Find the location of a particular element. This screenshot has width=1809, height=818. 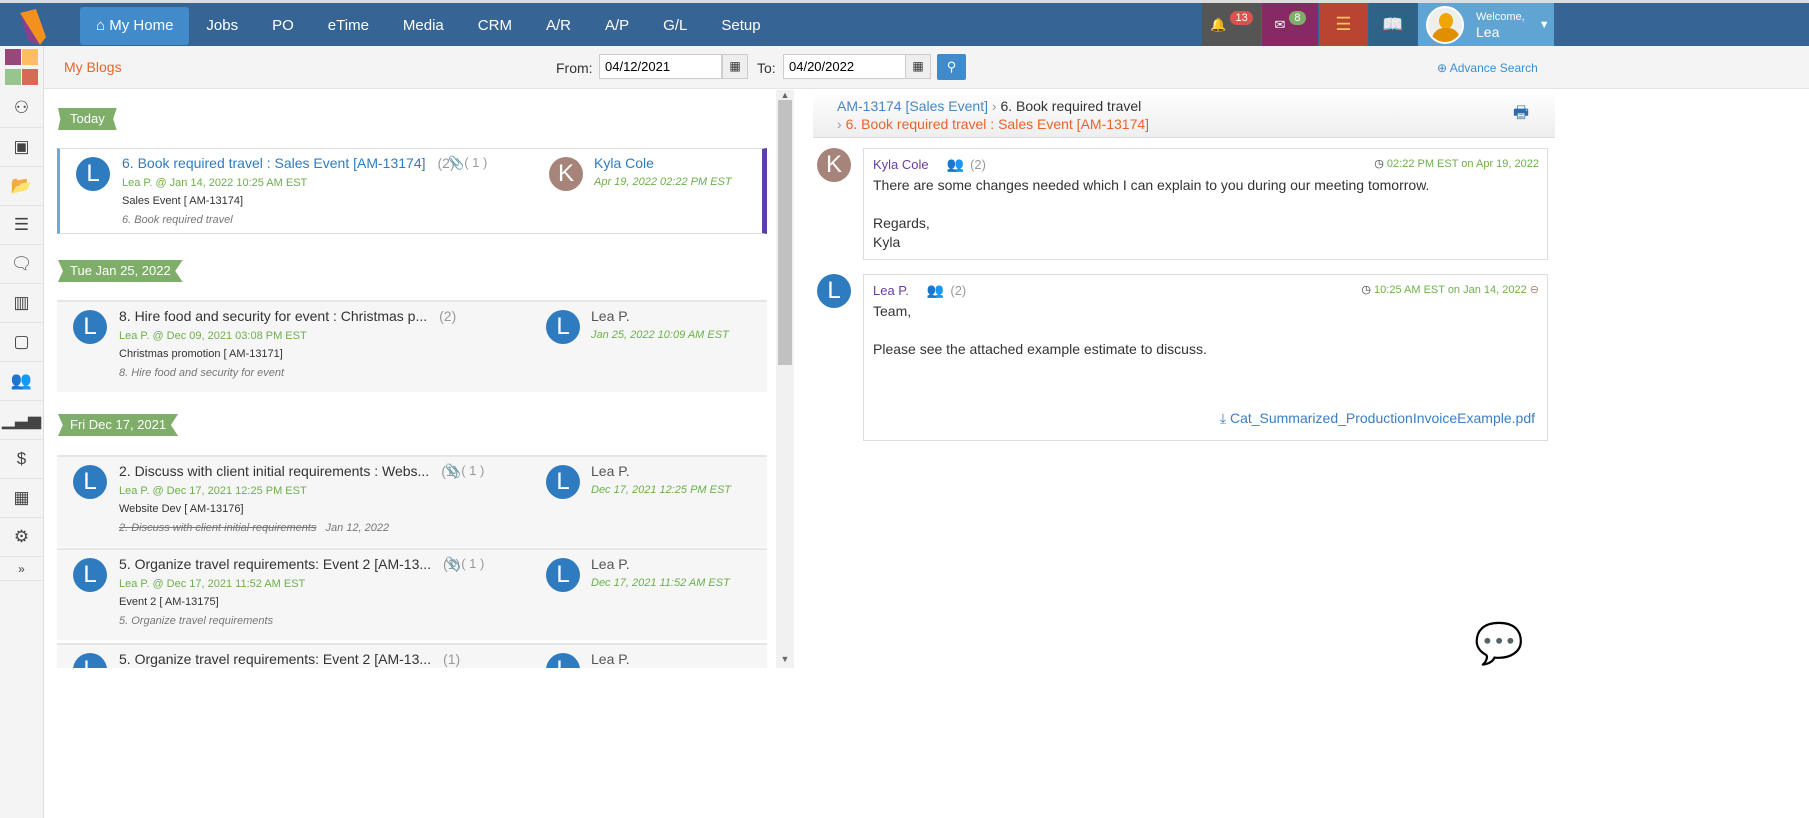

calendar-icon: ▢ is located at coordinates (21, 342).